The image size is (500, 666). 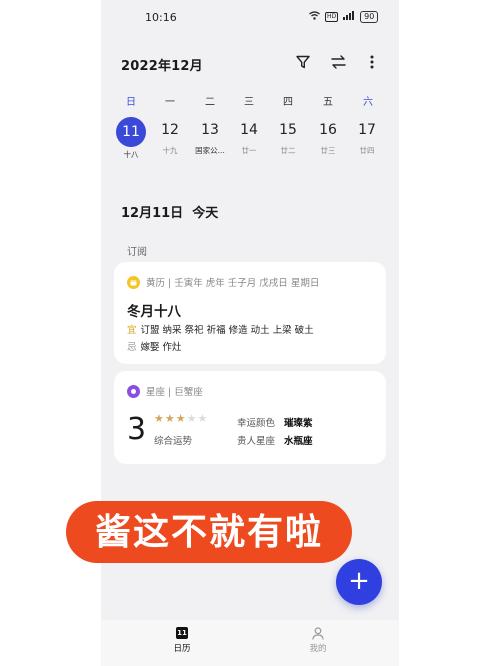 What do you see at coordinates (131, 102) in the screenshot?
I see `weekday-sun: 日` at bounding box center [131, 102].